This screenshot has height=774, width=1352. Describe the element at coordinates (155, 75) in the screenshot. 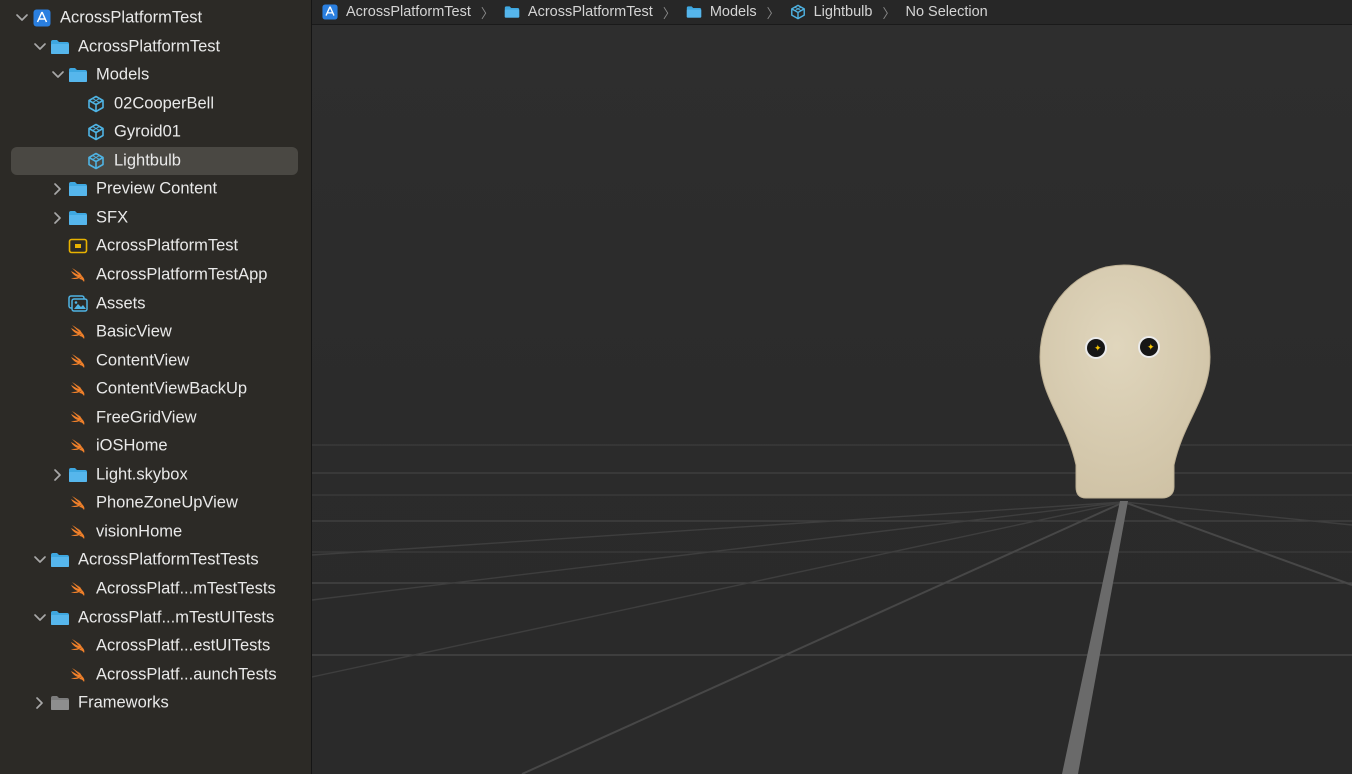

I see `navigator-row: Models` at that location.